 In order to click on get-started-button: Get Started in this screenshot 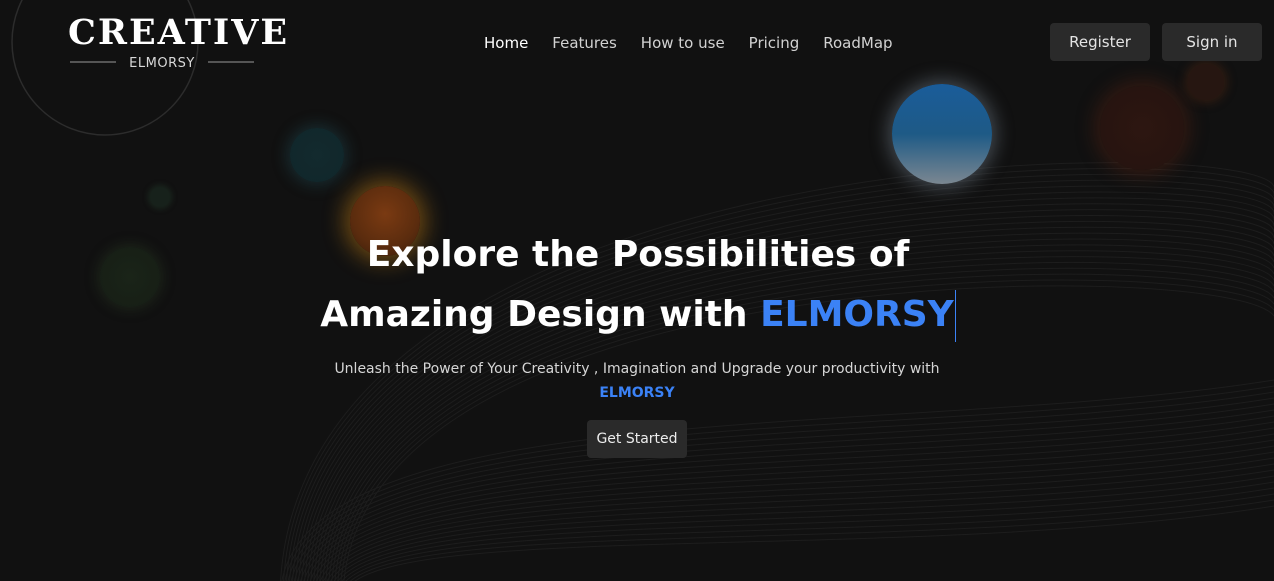, I will do `click(637, 439)`.